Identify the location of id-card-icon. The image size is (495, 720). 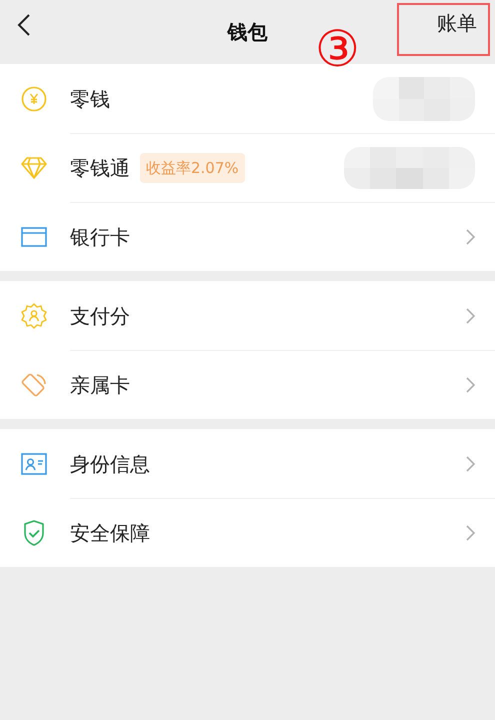
(34, 463).